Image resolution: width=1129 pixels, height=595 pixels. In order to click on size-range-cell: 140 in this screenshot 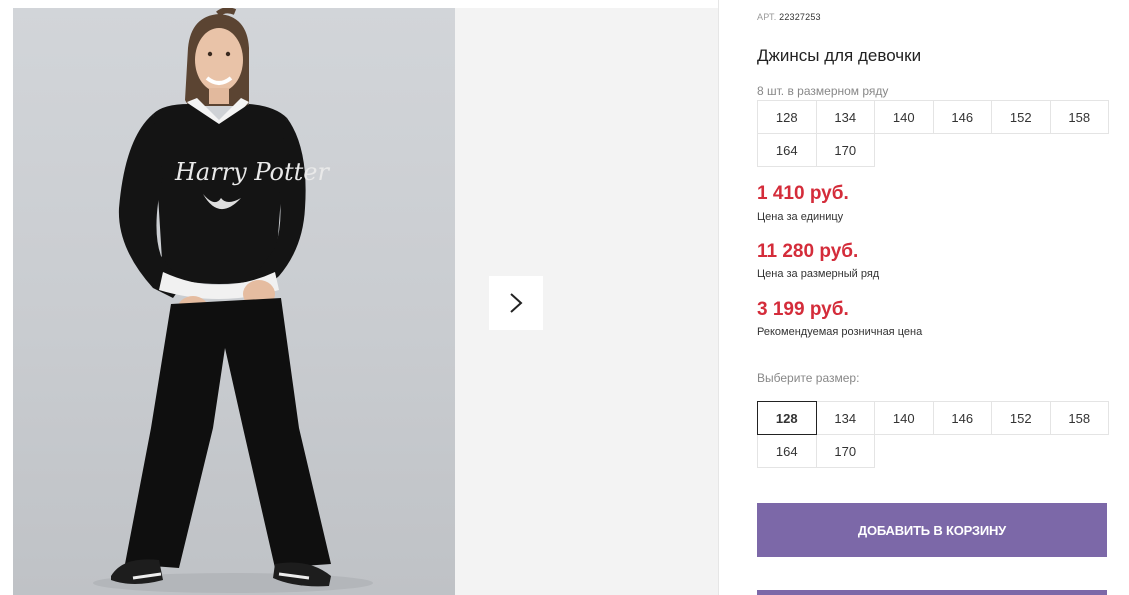, I will do `click(904, 117)`.